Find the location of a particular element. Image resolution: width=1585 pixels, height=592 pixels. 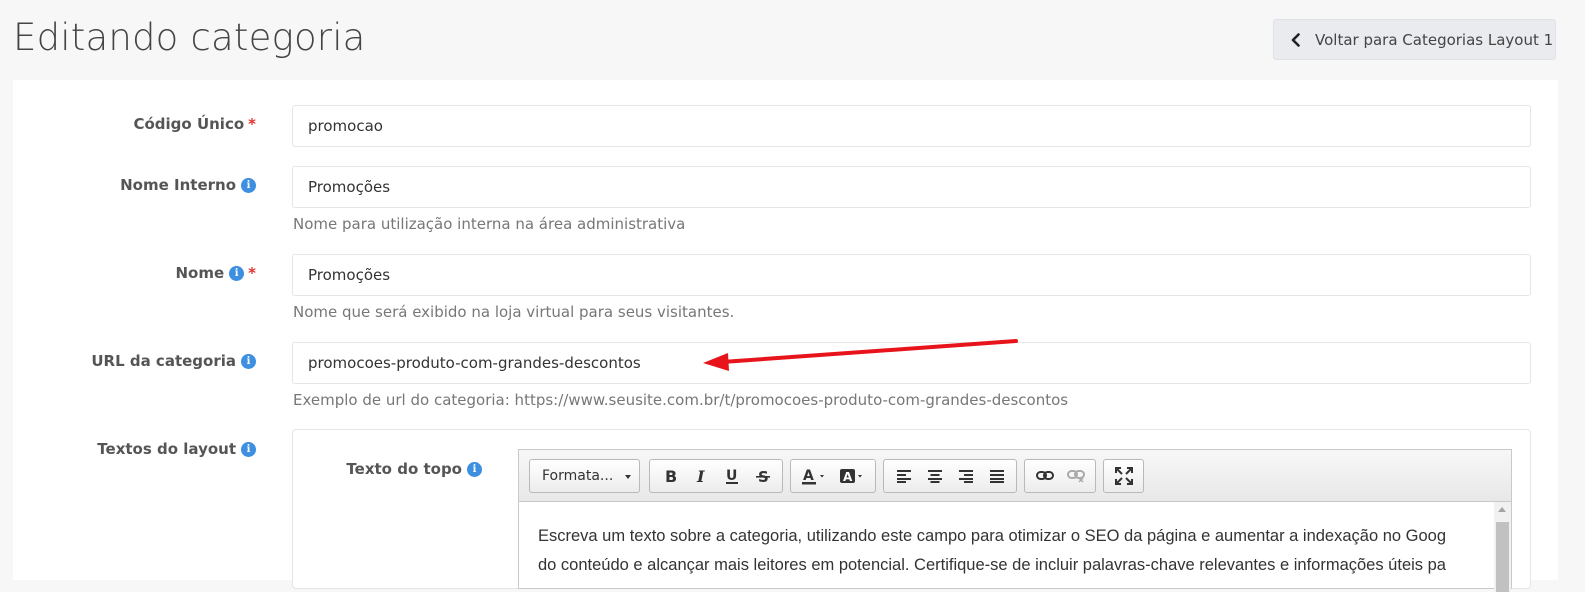

text-color-icon: A is located at coordinates (814, 476).